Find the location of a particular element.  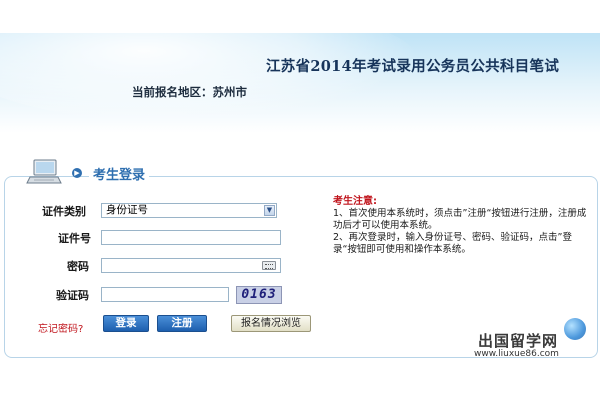

id-number-input is located at coordinates (191, 237).